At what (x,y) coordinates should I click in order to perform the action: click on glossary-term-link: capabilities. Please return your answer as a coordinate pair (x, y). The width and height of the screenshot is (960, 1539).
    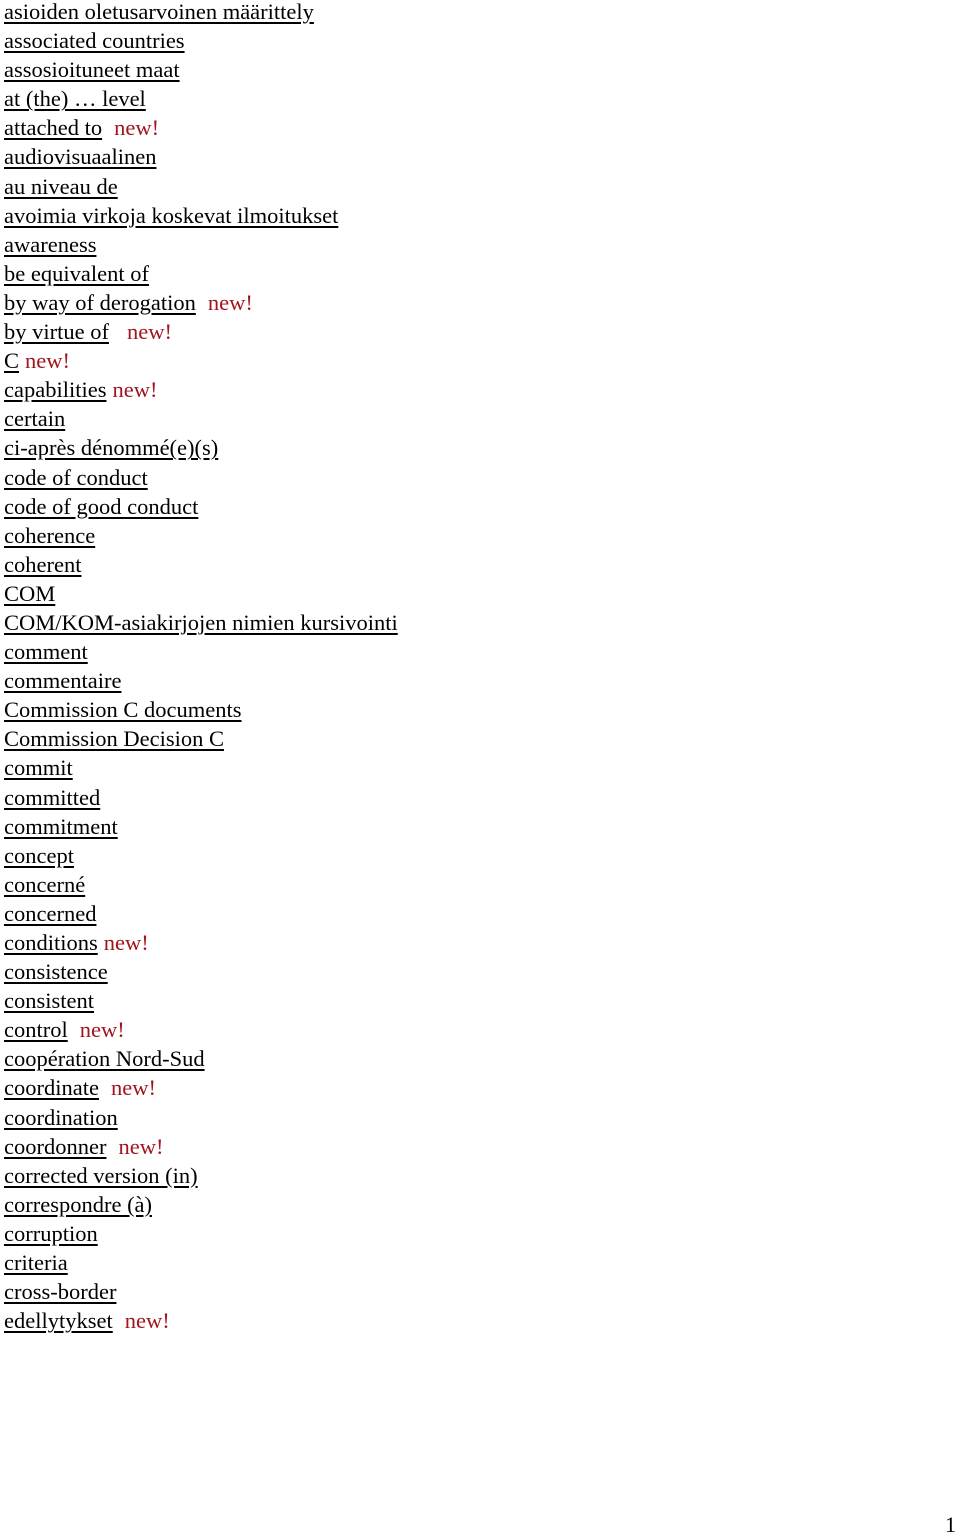
    Looking at the image, I should click on (55, 389).